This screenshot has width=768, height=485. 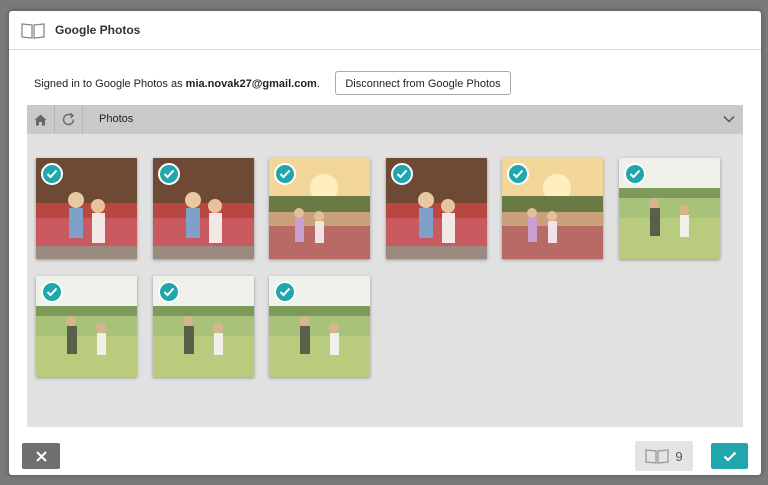 I want to click on close-icon, so click(x=41, y=456).